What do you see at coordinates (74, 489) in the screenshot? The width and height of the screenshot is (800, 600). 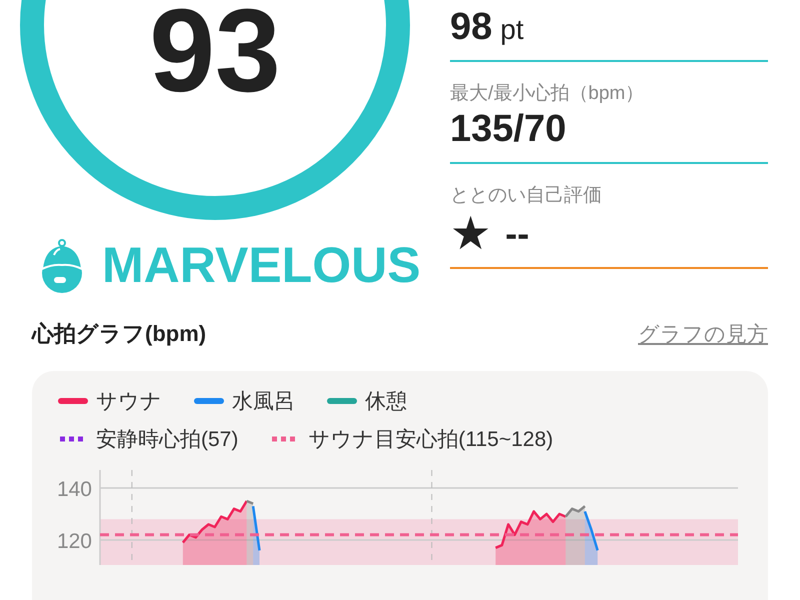 I see `axis-tick-label: 140` at bounding box center [74, 489].